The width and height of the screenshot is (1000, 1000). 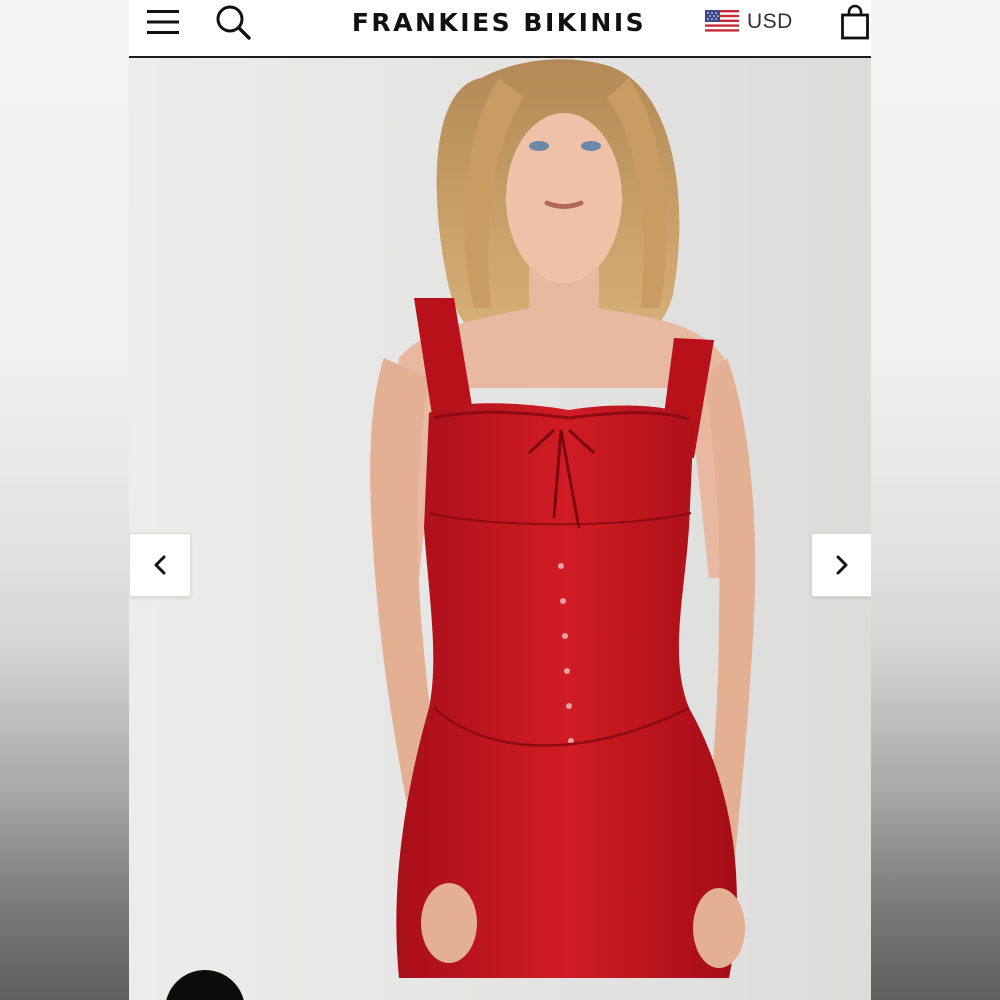 I want to click on site-header: FRANKIES BIKINIS USD, so click(x=500, y=29).